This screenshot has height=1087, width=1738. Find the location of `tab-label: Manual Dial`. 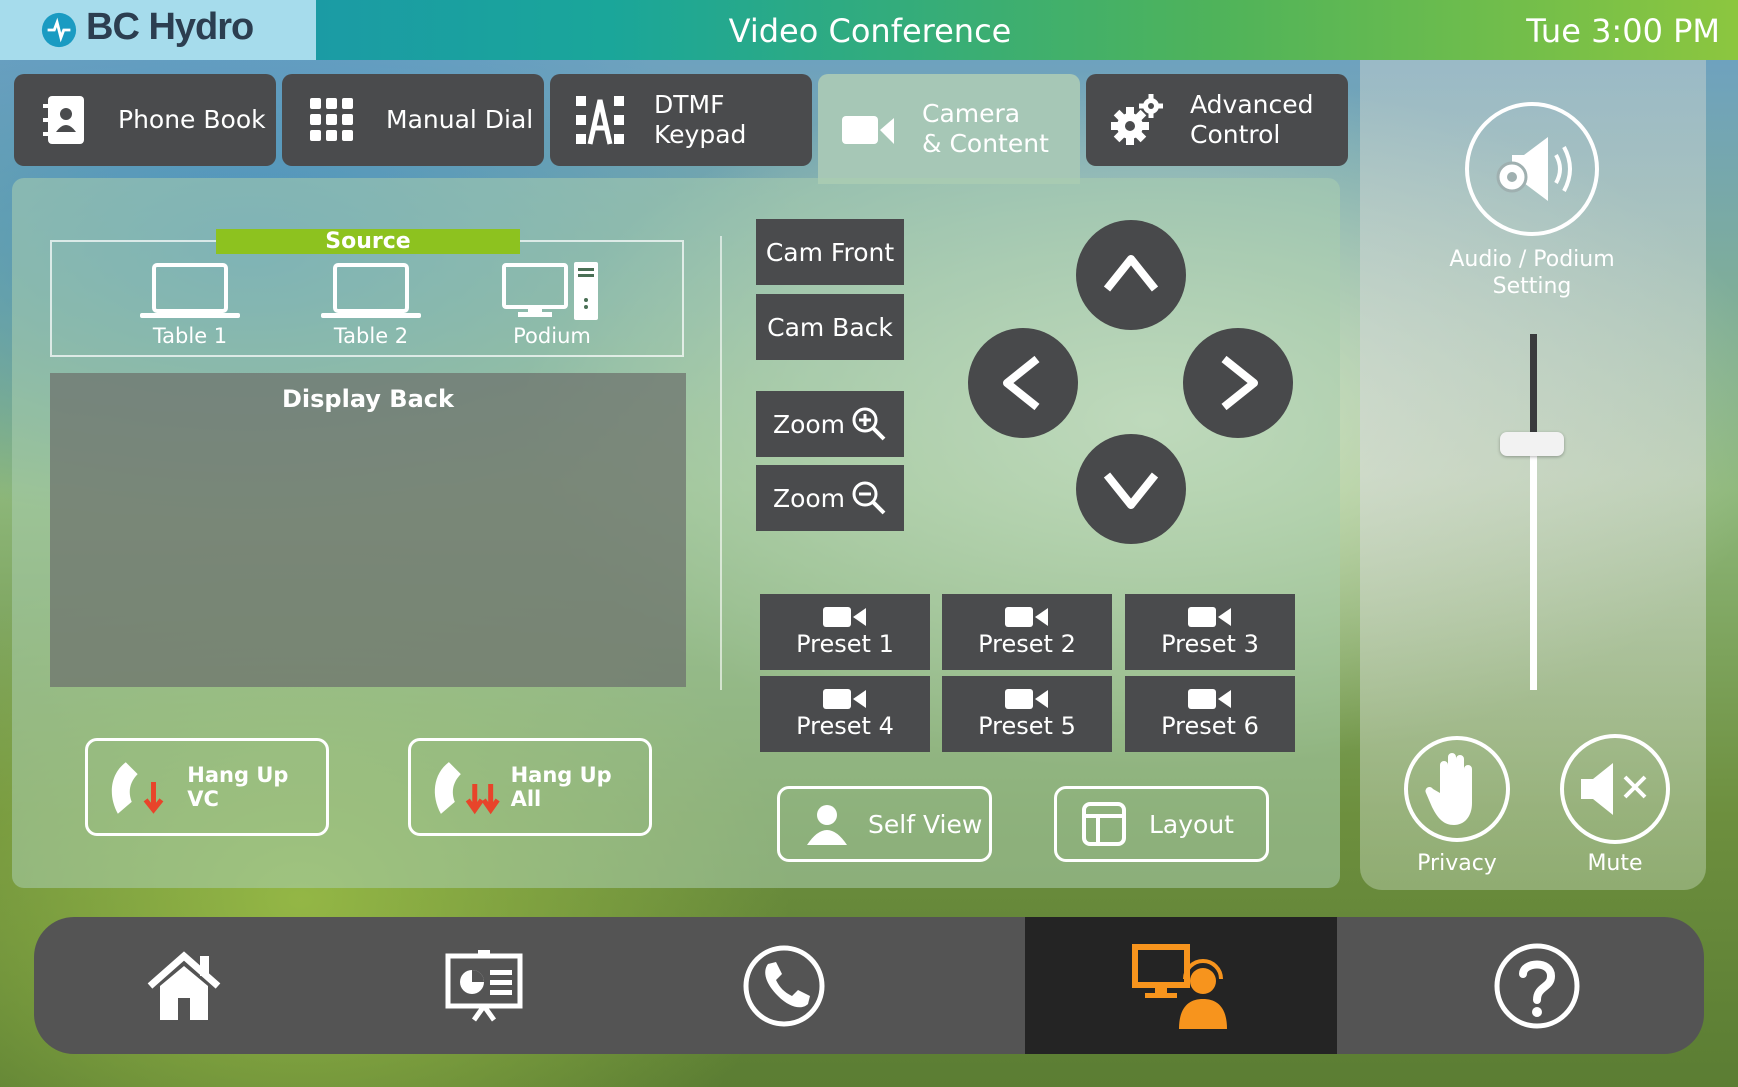

tab-label: Manual Dial is located at coordinates (460, 119).